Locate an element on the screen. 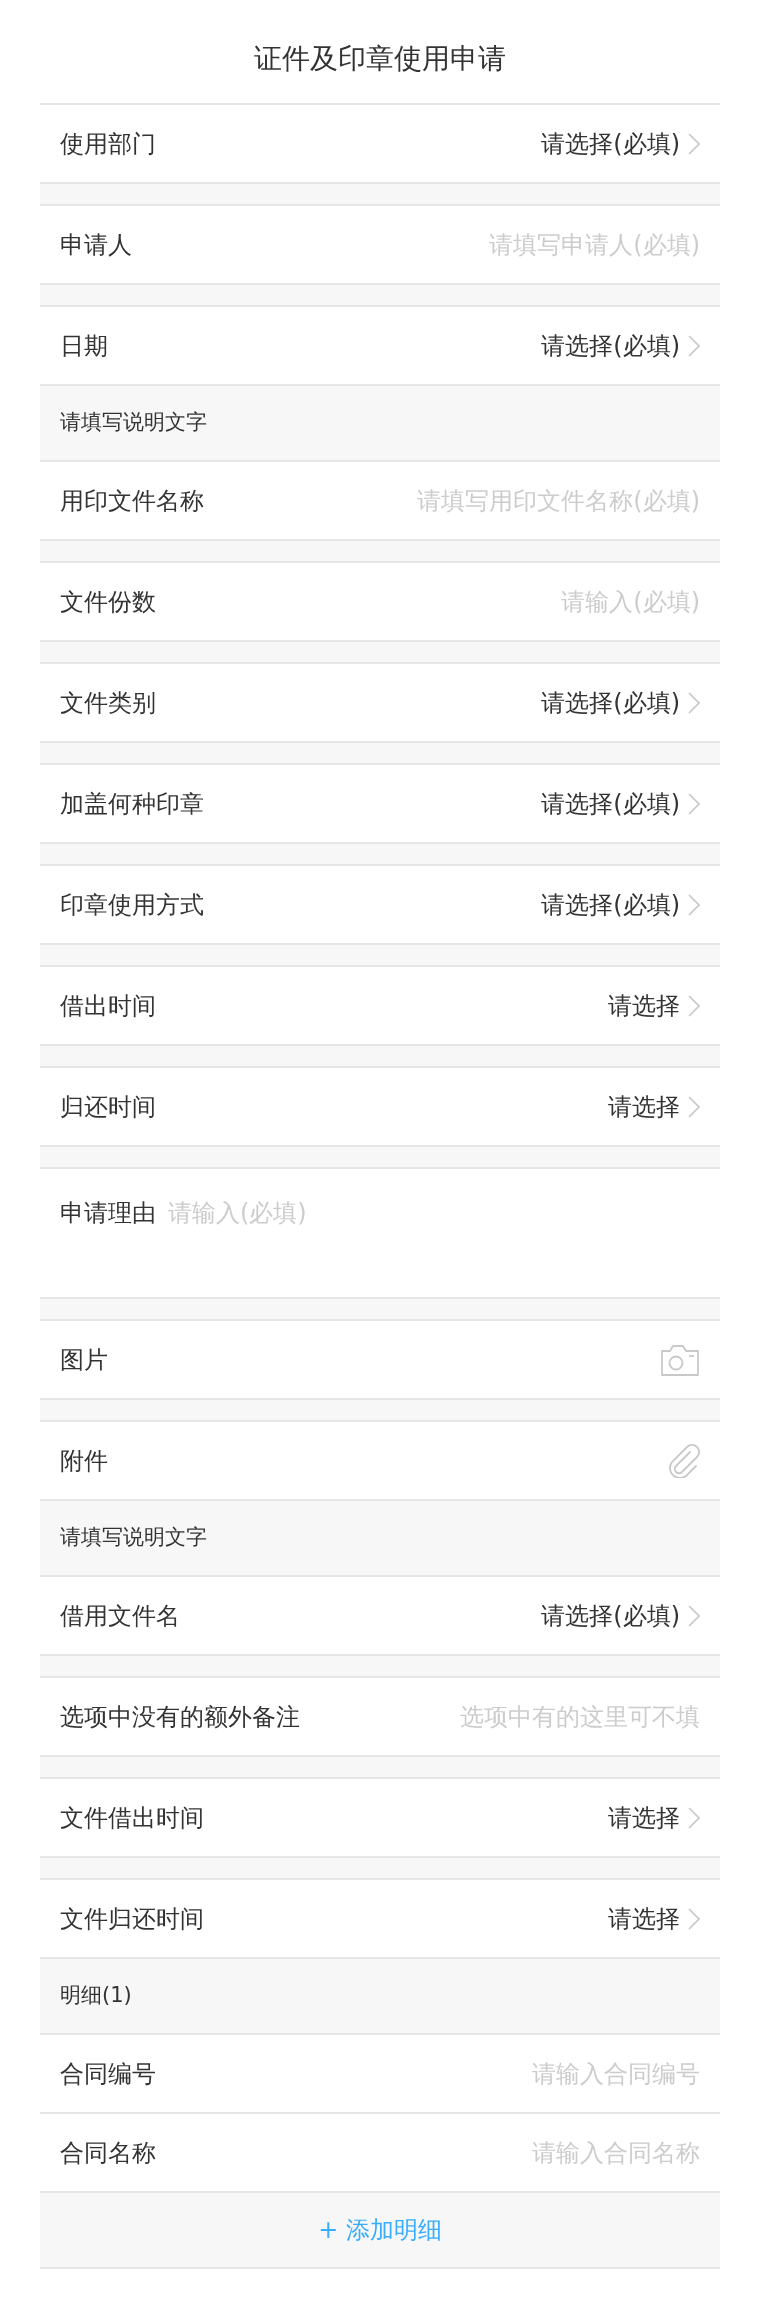 The height and width of the screenshot is (2311, 760). field-label: 借出时间 is located at coordinates (108, 1006).